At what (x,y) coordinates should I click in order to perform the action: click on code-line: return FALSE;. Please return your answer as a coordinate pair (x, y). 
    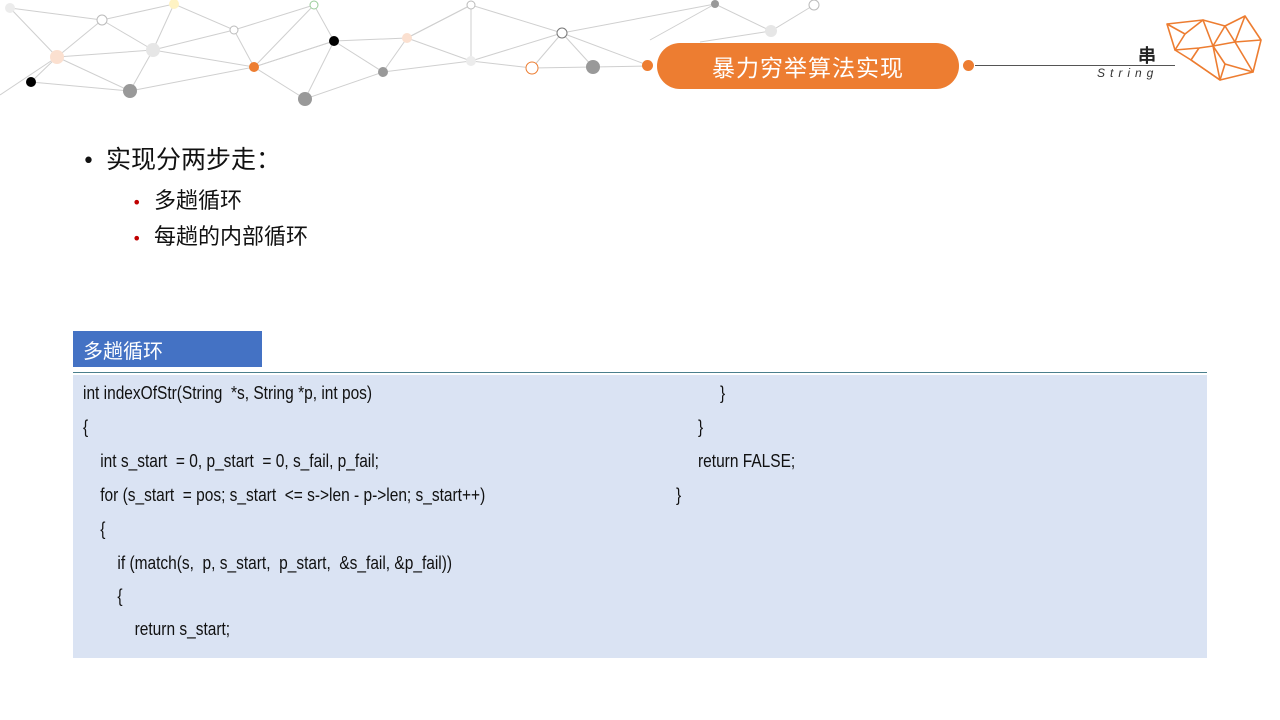
    Looking at the image, I should click on (747, 461).